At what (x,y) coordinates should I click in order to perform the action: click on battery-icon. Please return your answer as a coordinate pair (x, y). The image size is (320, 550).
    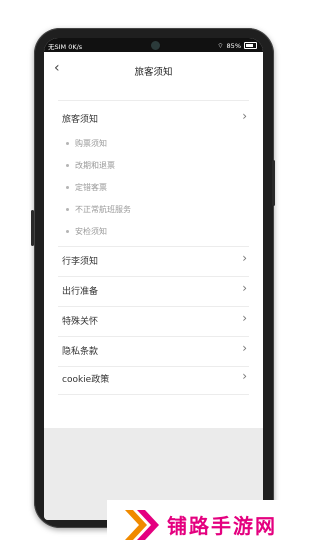
    Looking at the image, I should click on (250, 45).